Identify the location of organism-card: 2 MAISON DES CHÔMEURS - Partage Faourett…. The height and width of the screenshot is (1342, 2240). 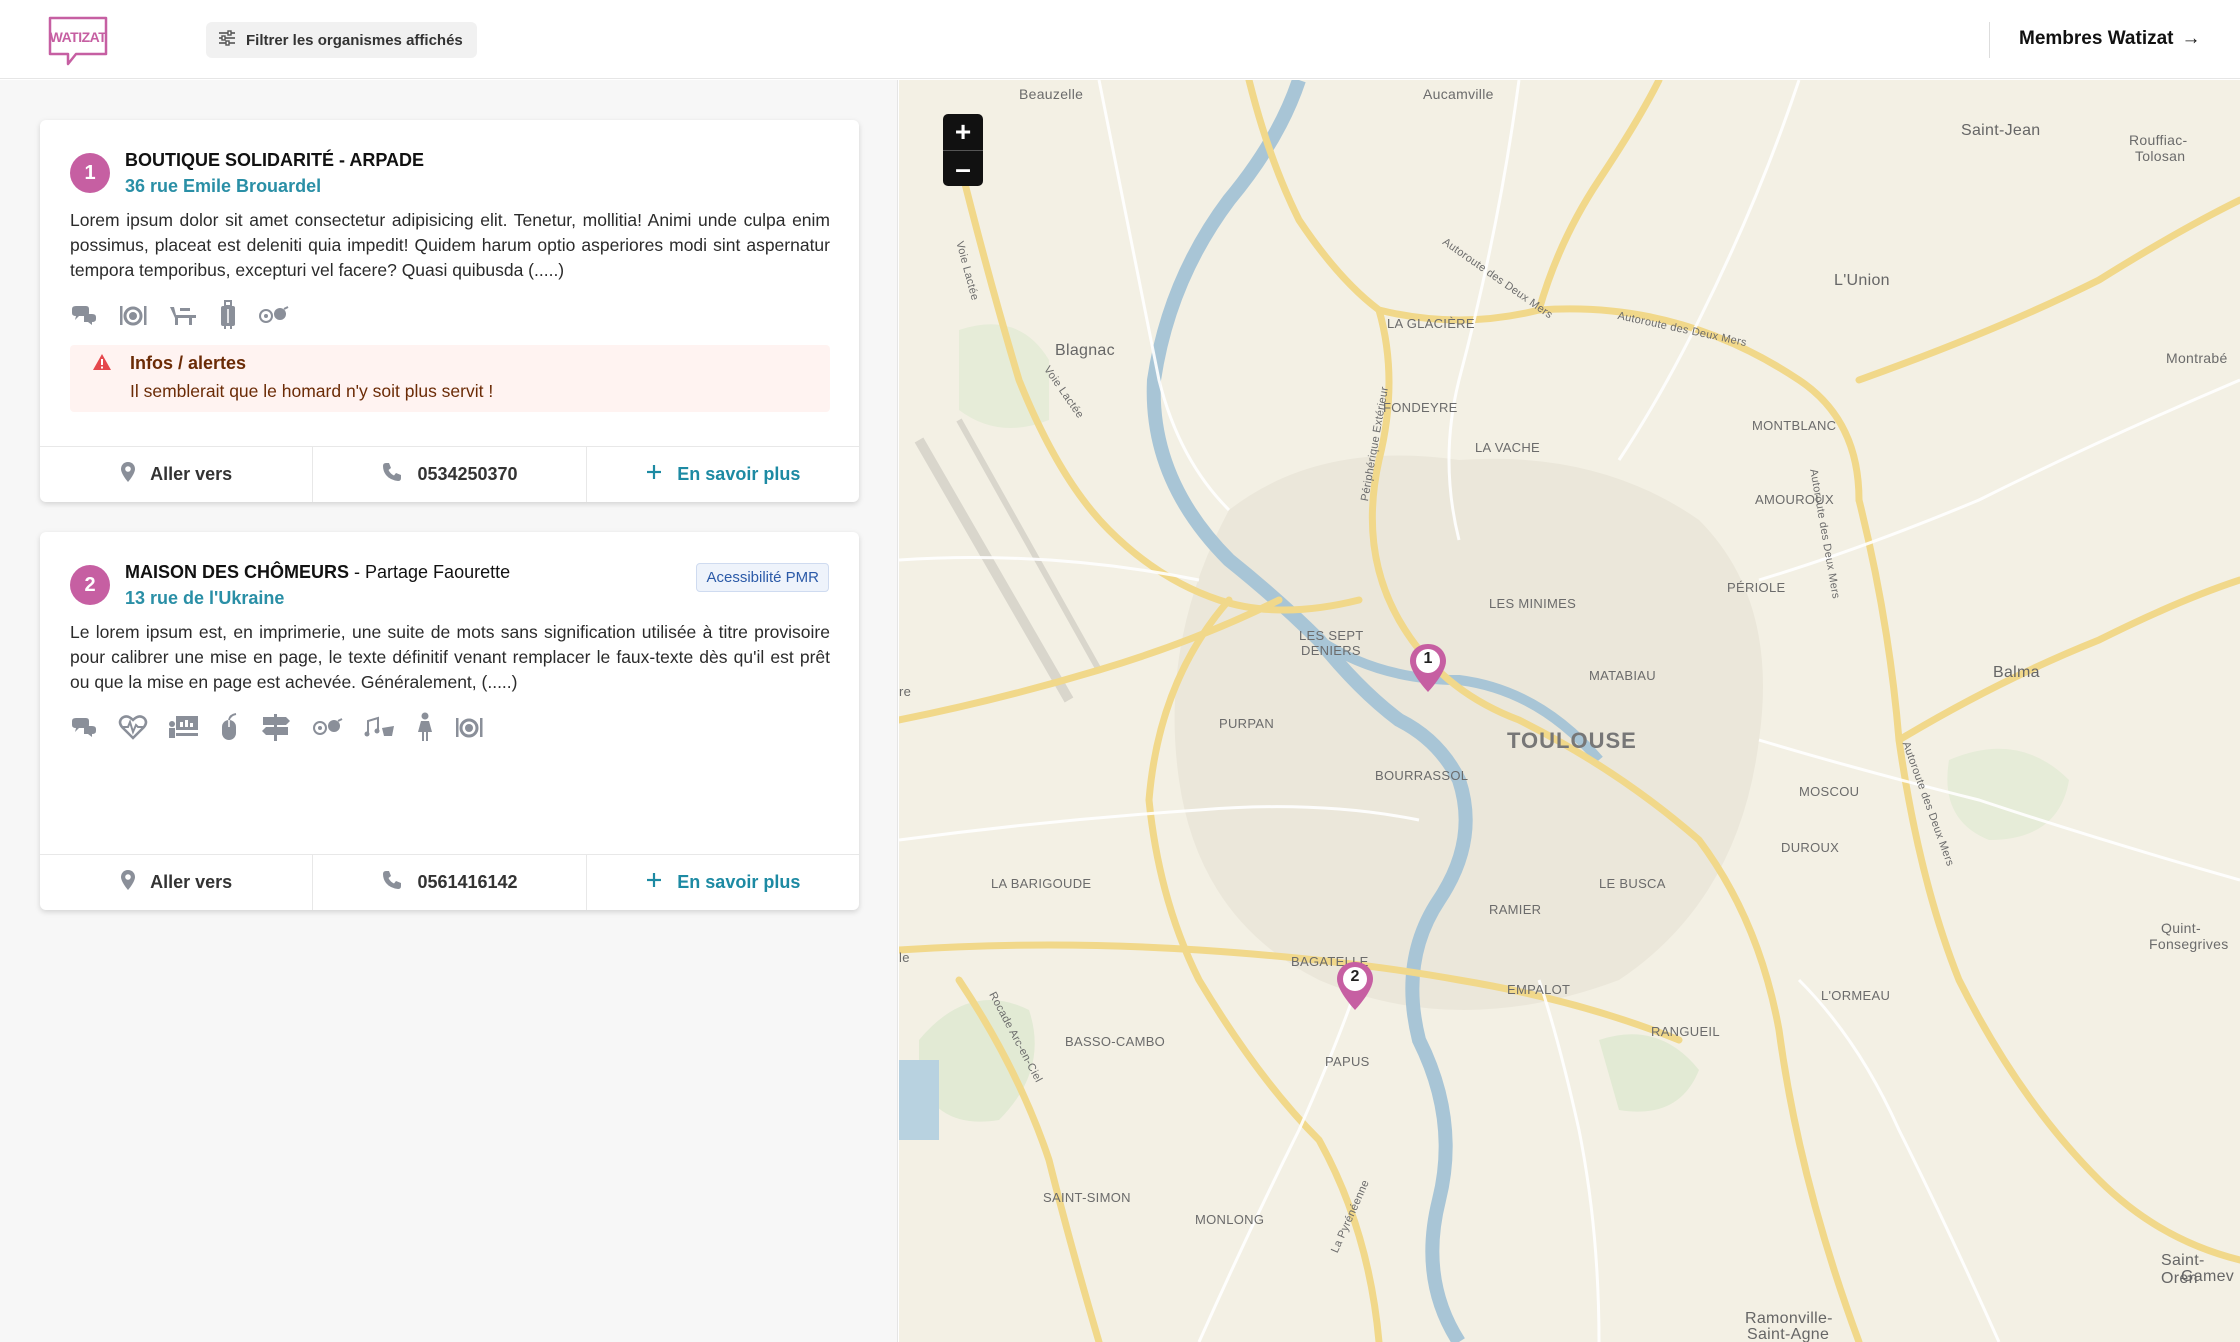
(449, 721).